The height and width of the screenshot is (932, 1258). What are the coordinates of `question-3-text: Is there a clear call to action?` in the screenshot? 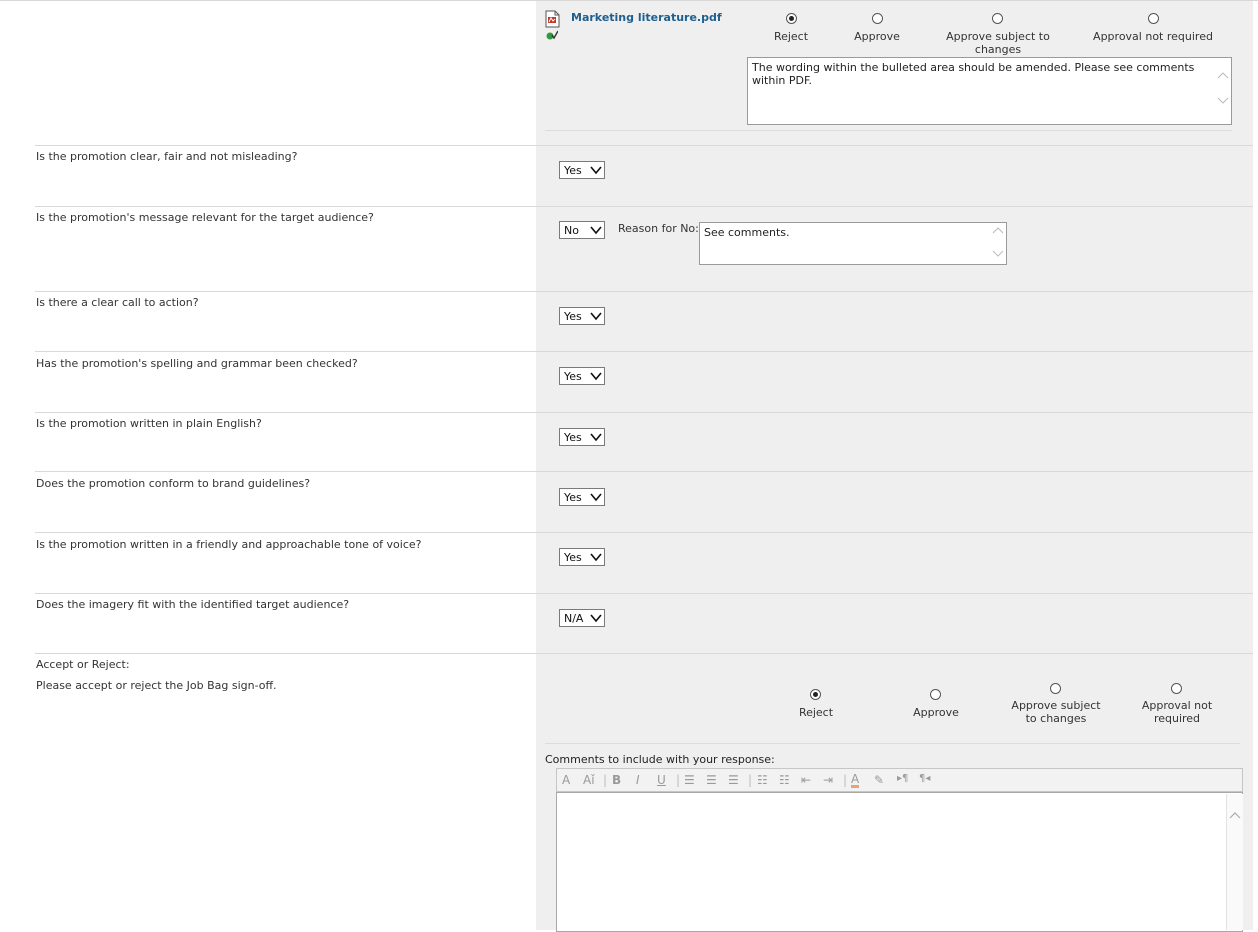 It's located at (117, 302).